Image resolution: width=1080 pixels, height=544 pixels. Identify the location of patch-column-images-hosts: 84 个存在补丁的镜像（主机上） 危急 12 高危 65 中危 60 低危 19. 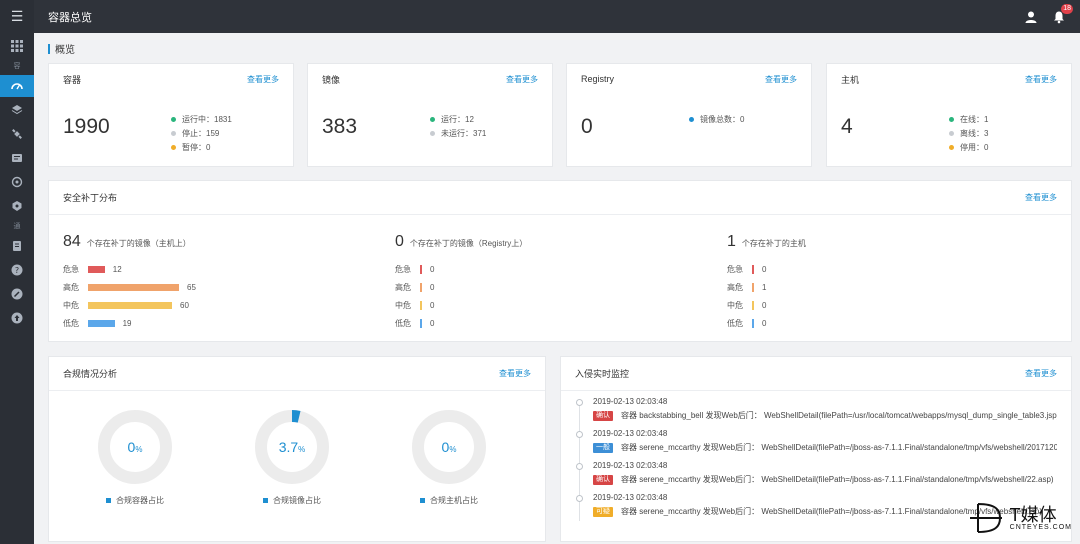
(213, 282).